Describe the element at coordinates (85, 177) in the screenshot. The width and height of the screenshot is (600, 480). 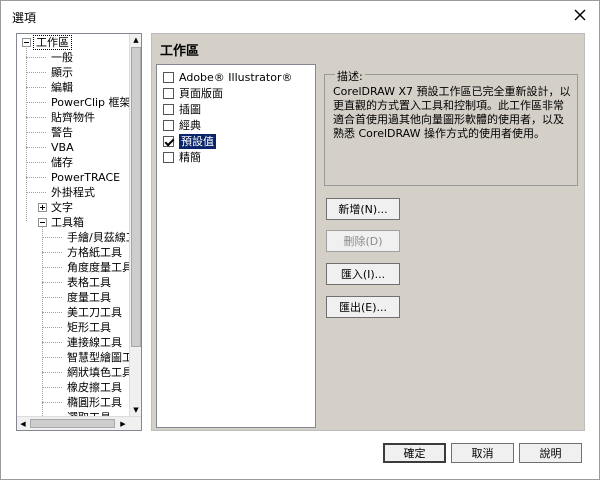
I see `tree-item: PowerTRACE` at that location.